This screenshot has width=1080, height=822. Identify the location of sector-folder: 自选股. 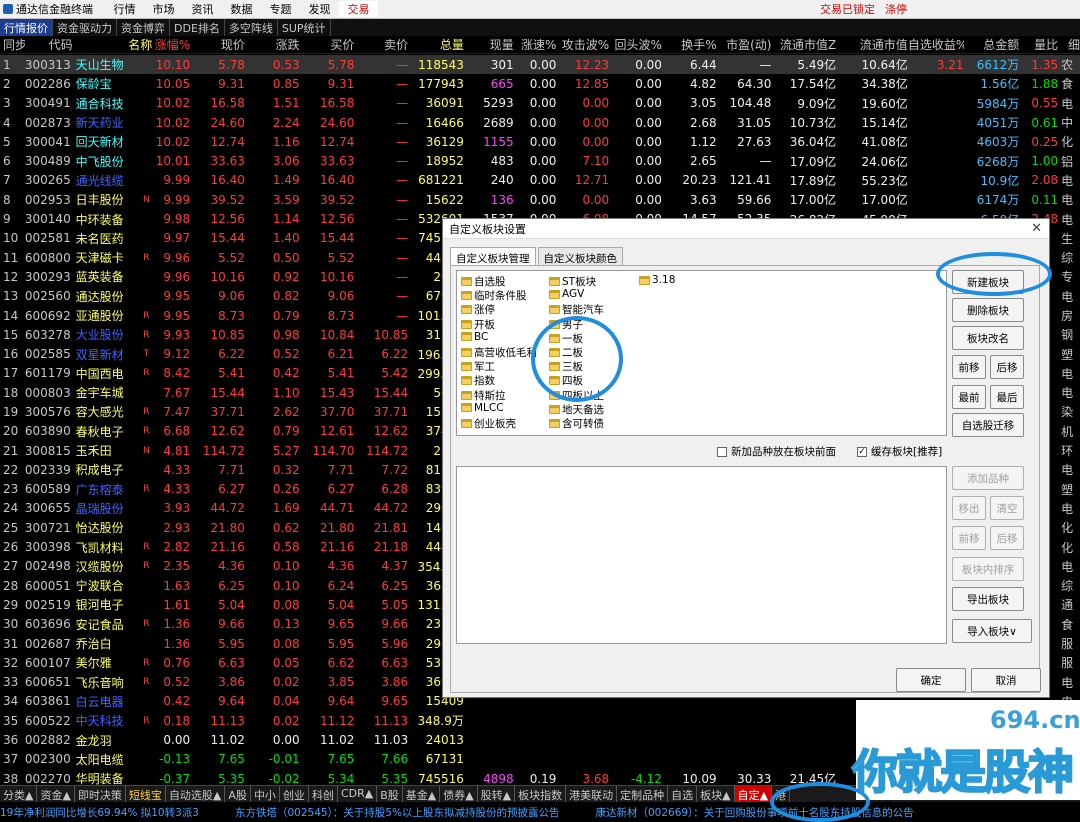
(483, 281).